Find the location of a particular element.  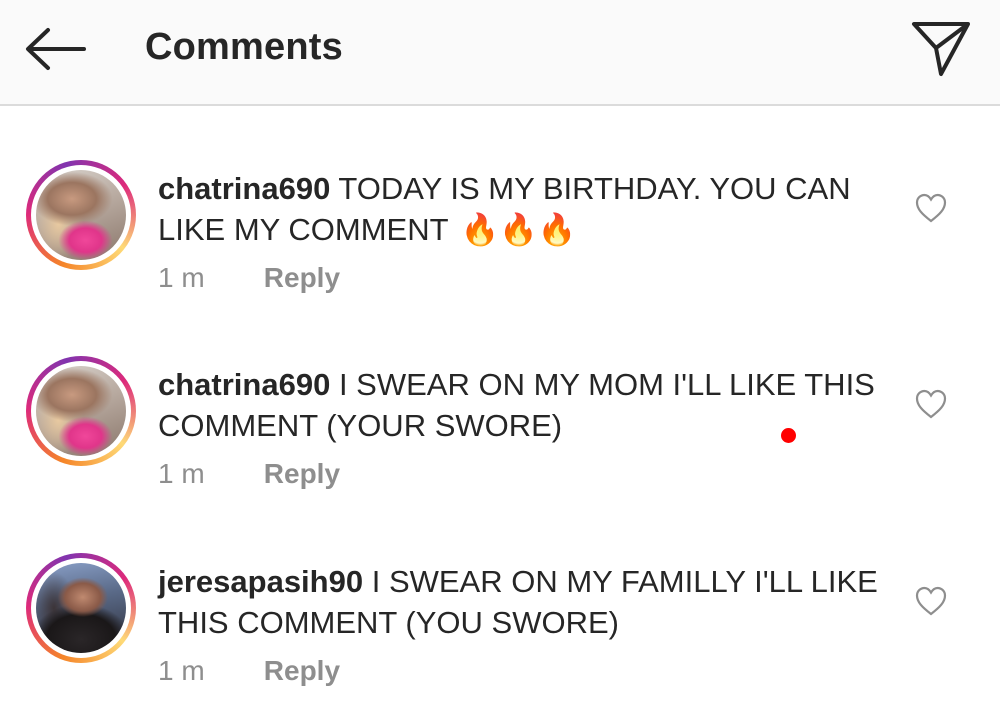

top-bar: Comments is located at coordinates (500, 53).